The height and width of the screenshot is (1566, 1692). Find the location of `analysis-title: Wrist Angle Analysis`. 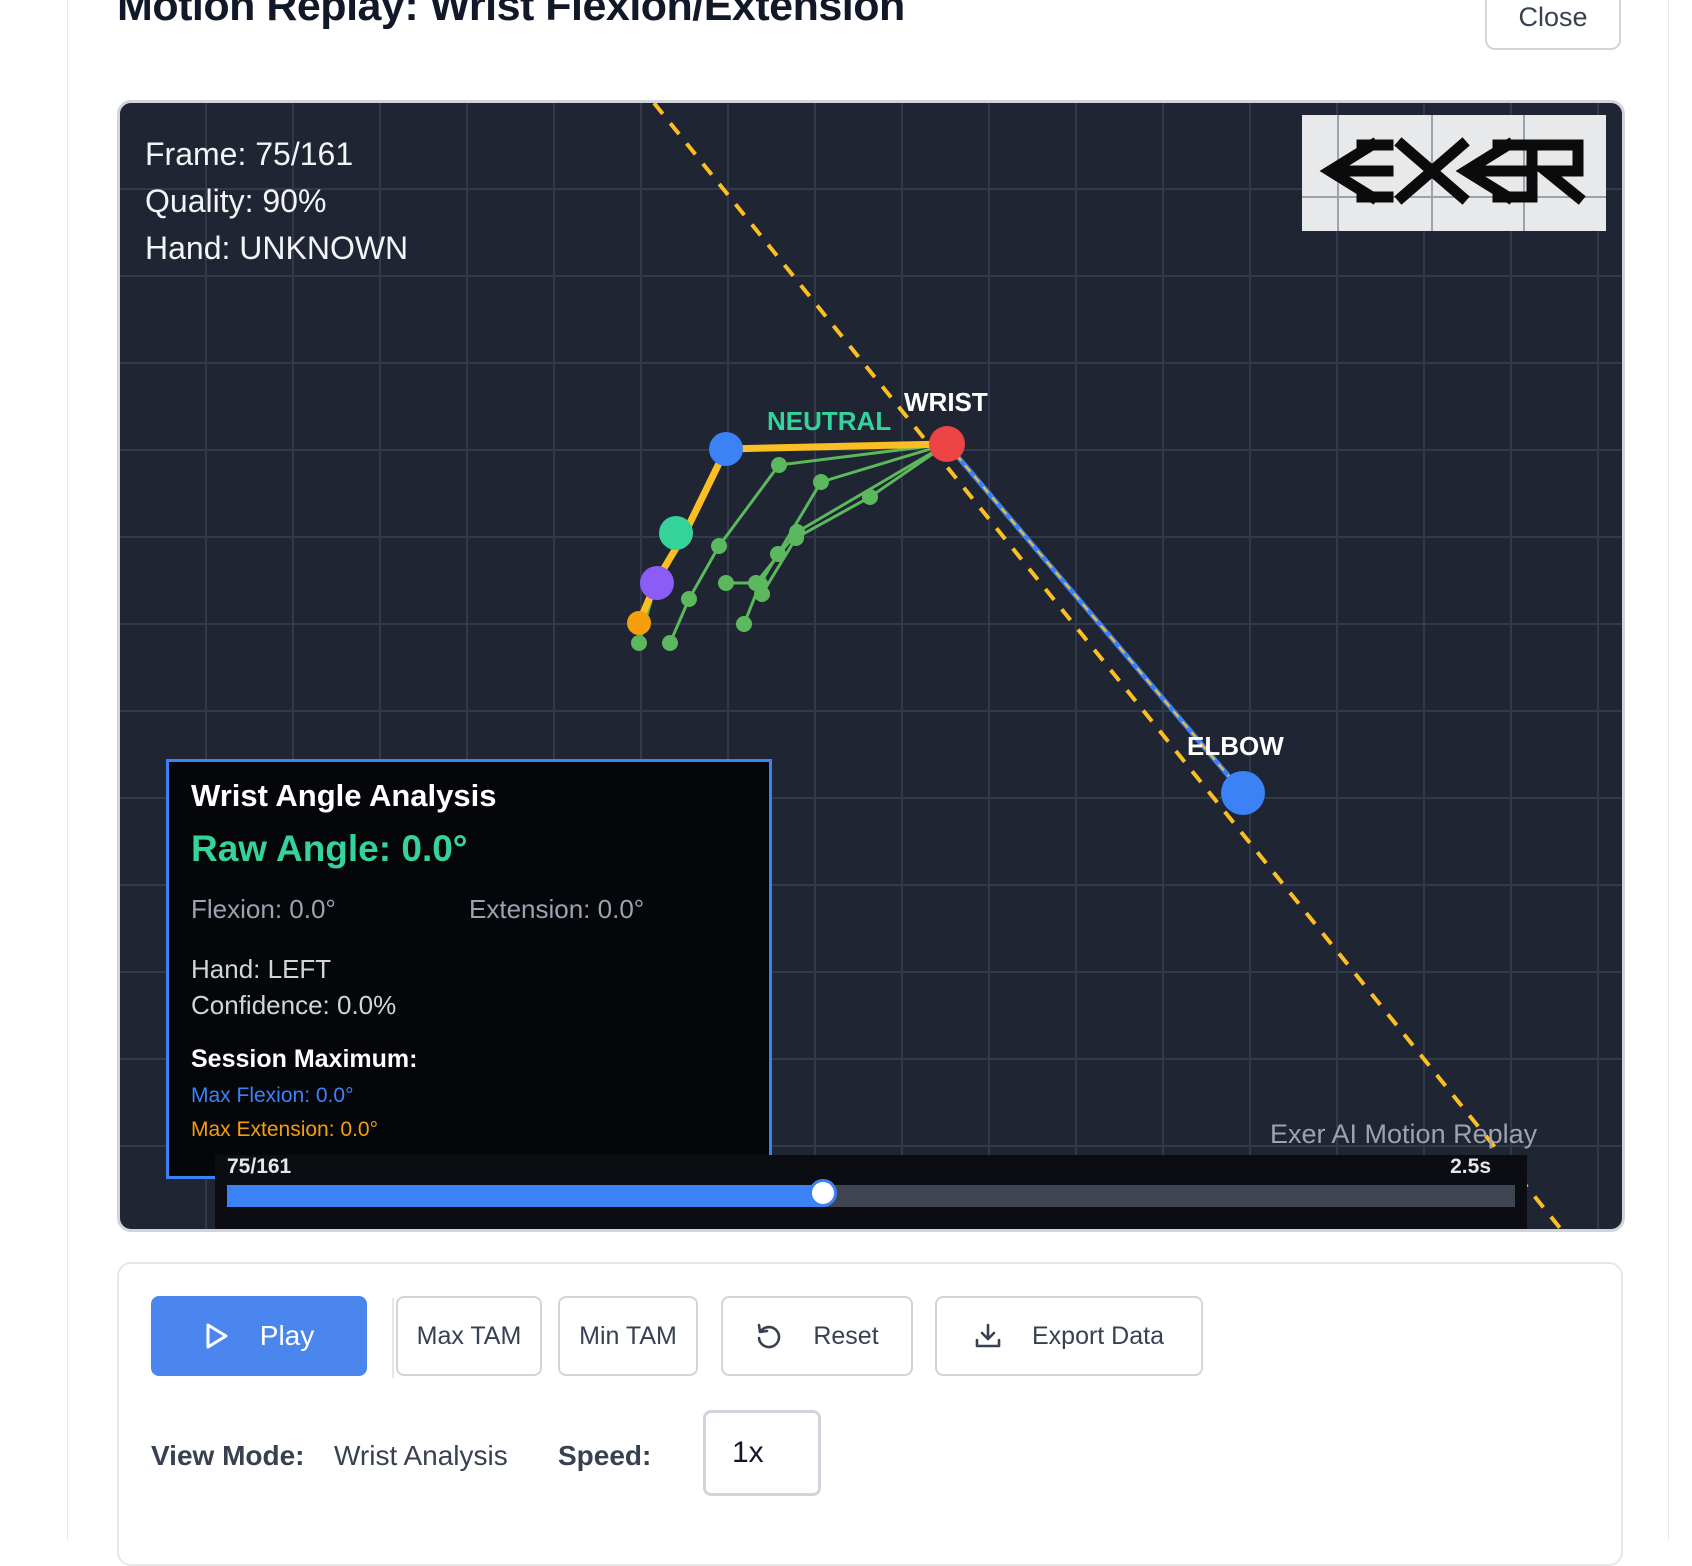

analysis-title: Wrist Angle Analysis is located at coordinates (344, 795).